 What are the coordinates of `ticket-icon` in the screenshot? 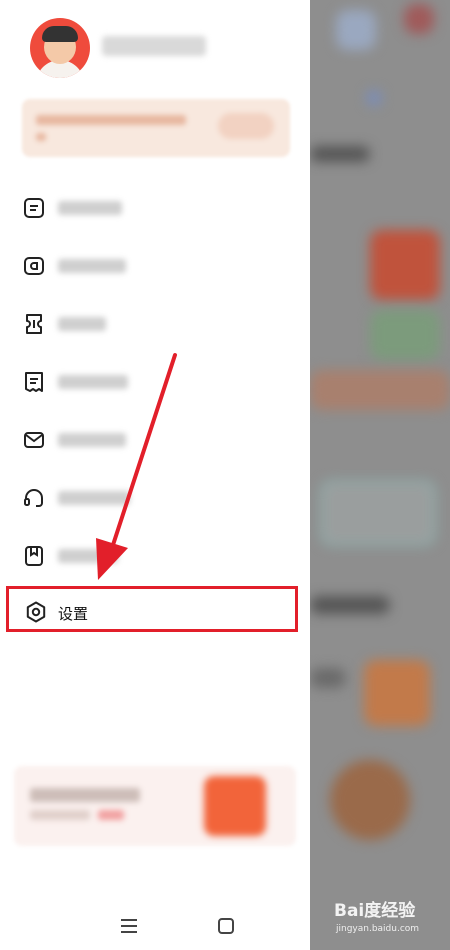 It's located at (34, 324).